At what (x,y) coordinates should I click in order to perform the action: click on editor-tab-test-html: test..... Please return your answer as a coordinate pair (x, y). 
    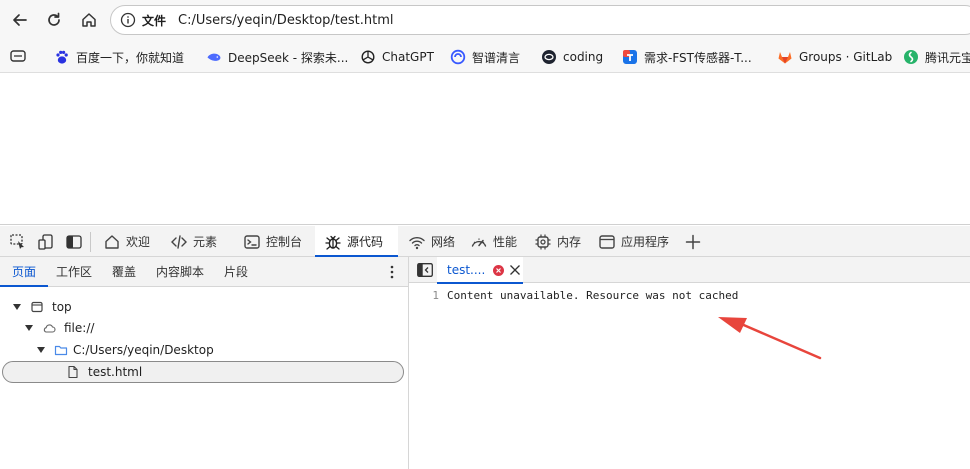
    Looking at the image, I should click on (480, 270).